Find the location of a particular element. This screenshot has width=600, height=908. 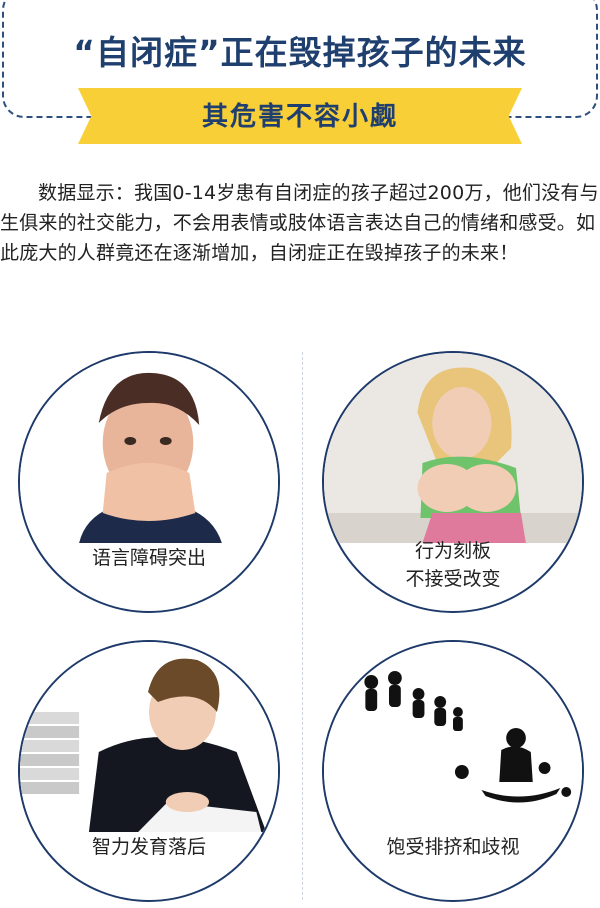

symptom-card-language: 语言障碍突出 is located at coordinates (149, 482).